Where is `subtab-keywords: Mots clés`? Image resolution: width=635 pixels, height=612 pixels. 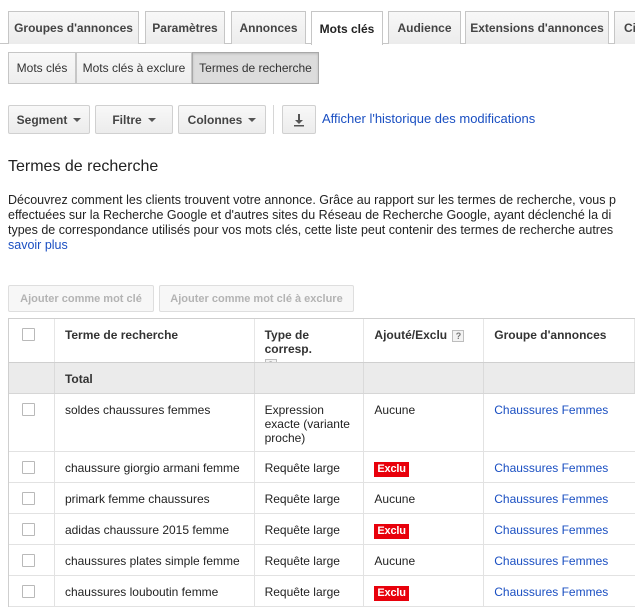 subtab-keywords: Mots clés is located at coordinates (42, 68).